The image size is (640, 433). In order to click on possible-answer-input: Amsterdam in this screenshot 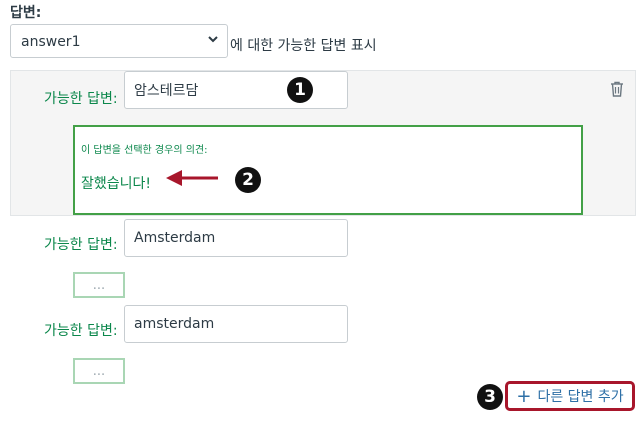, I will do `click(236, 238)`.